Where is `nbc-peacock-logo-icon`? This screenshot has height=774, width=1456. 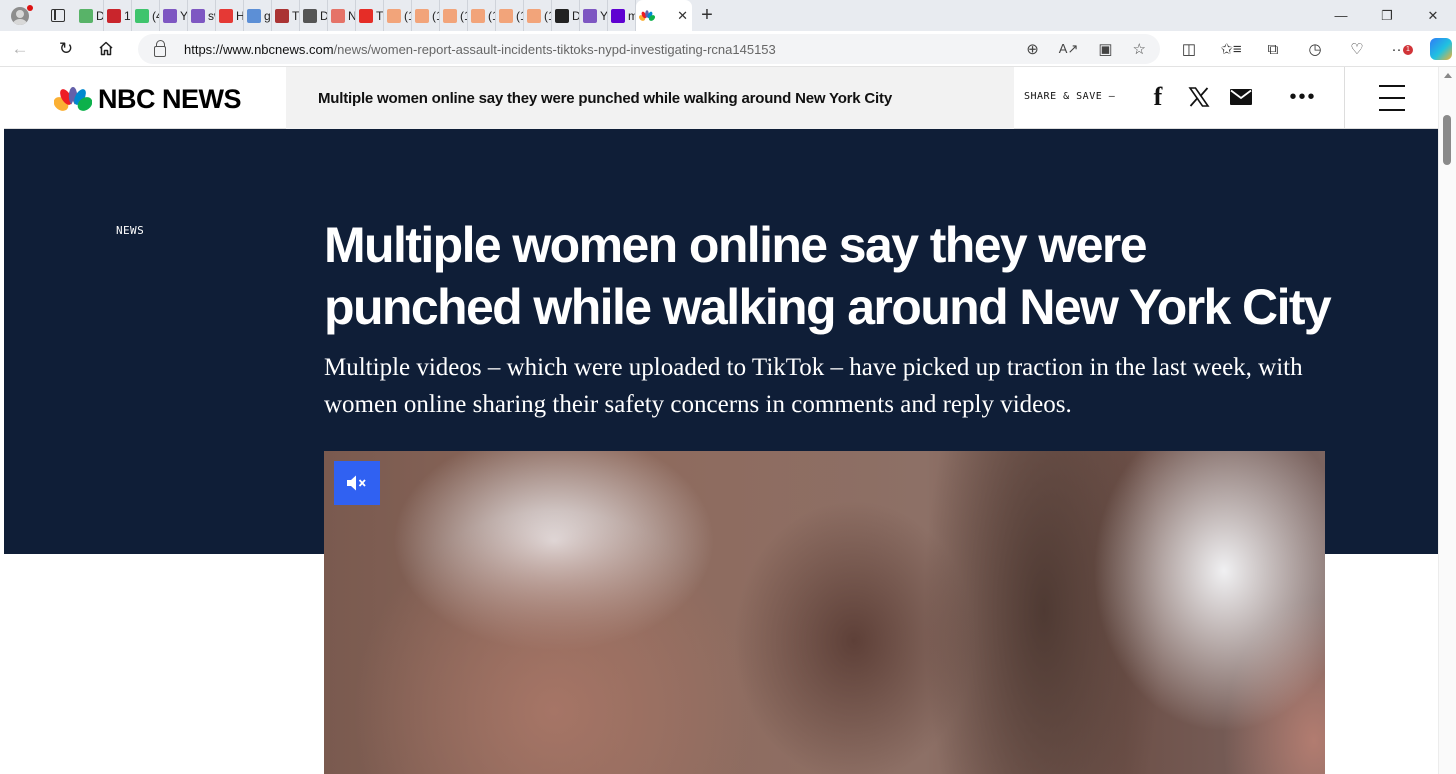
nbc-peacock-logo-icon is located at coordinates (73, 99).